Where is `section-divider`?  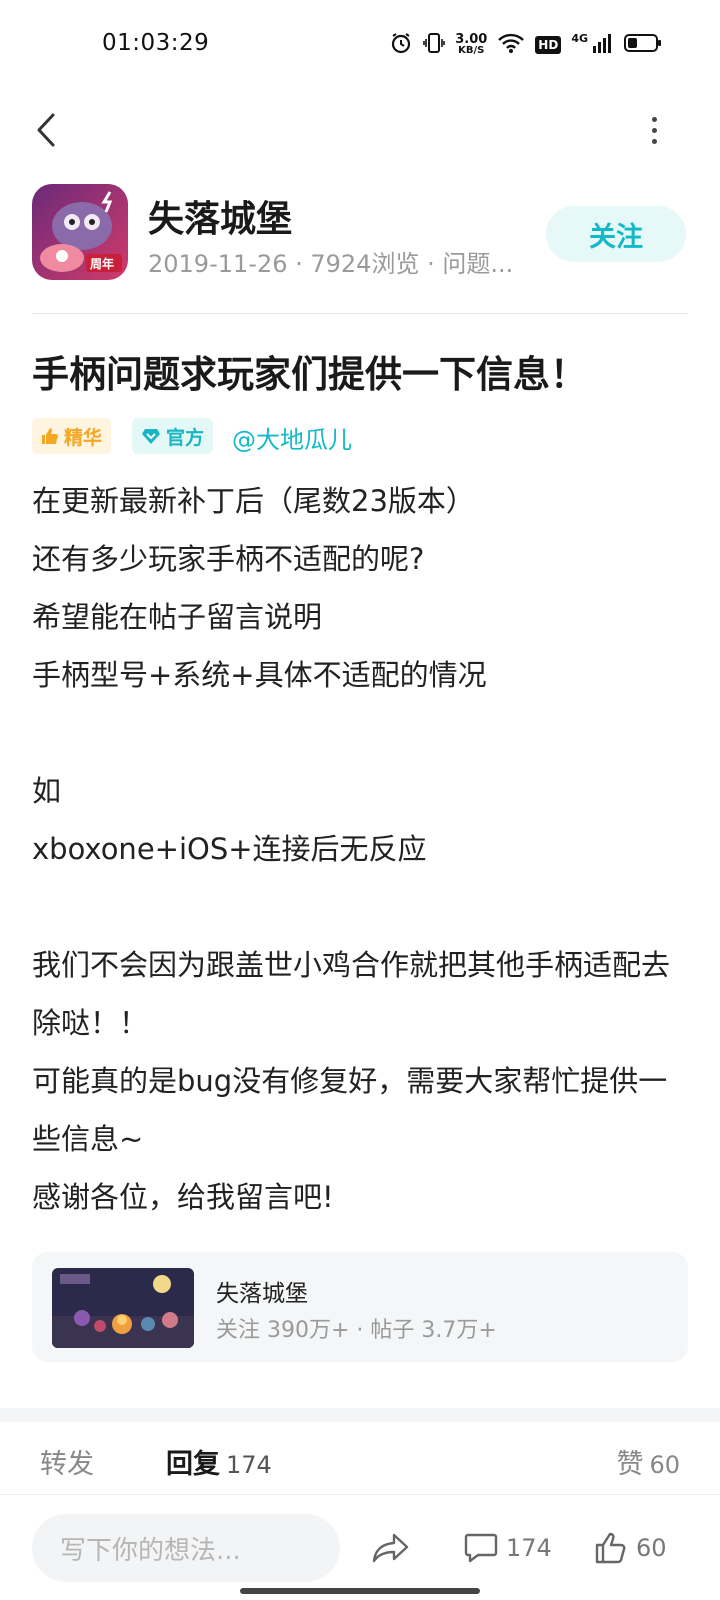 section-divider is located at coordinates (360, 1415).